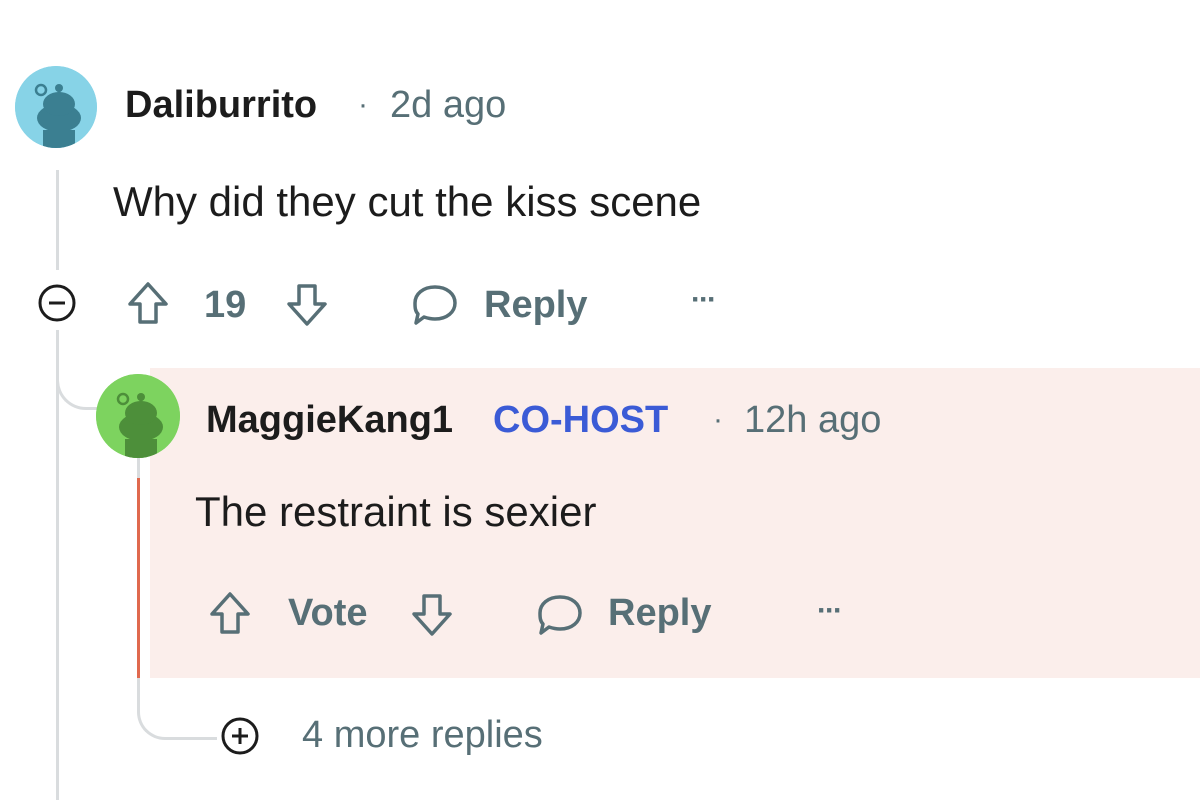 Image resolution: width=1200 pixels, height=800 pixels. I want to click on thread-connector-more, so click(177, 708).